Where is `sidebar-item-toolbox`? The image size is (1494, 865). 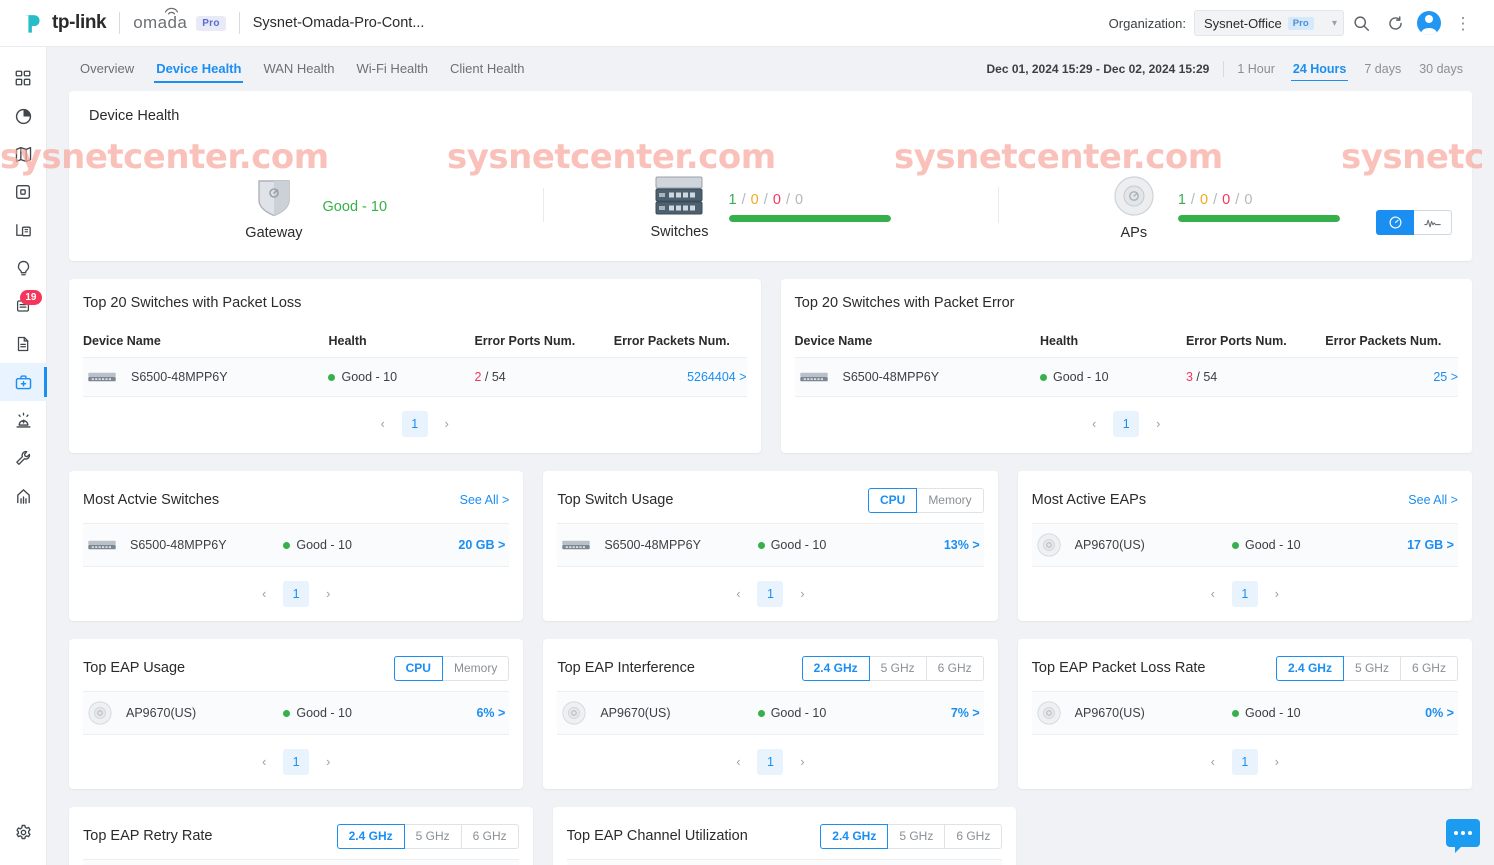
sidebar-item-toolbox is located at coordinates (23, 382).